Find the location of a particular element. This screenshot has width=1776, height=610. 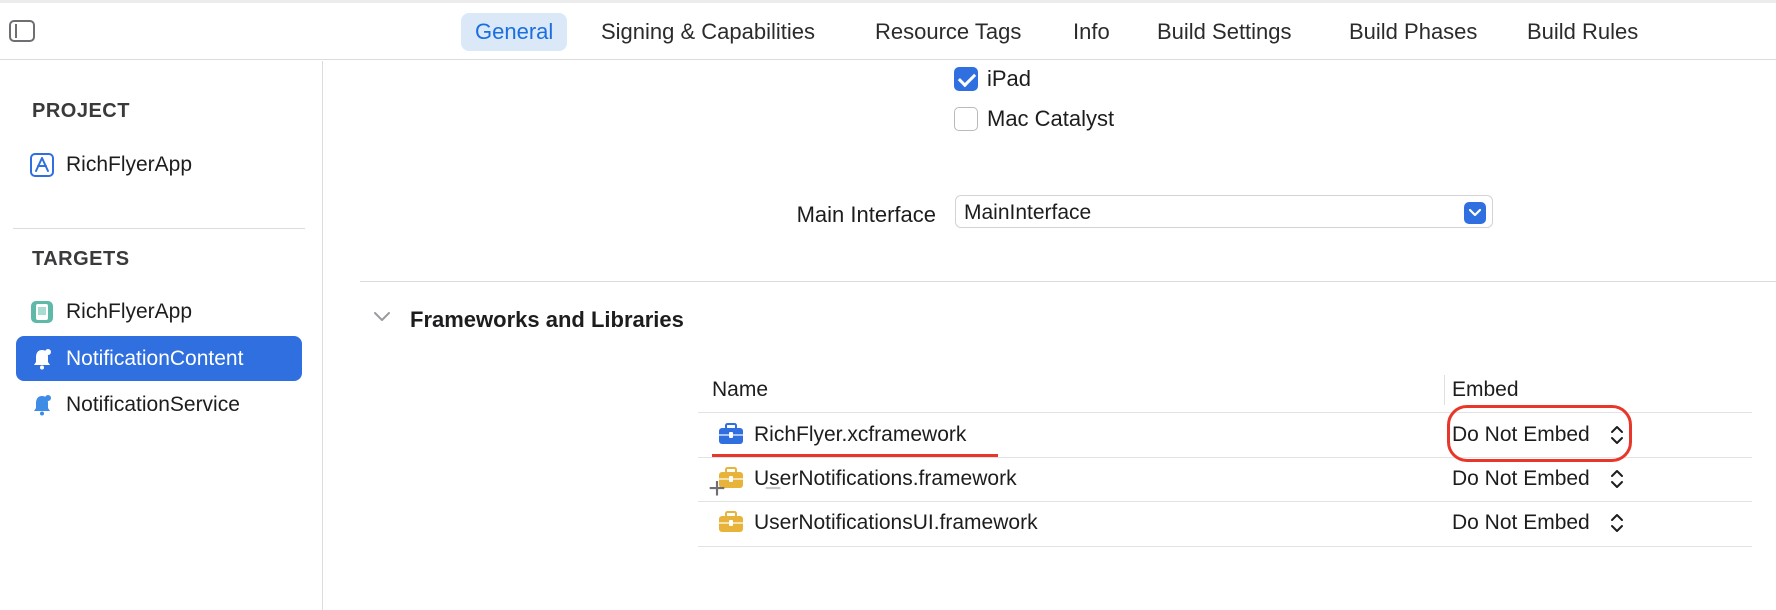

tab-resource-tags: Resource Tags is located at coordinates (948, 32).